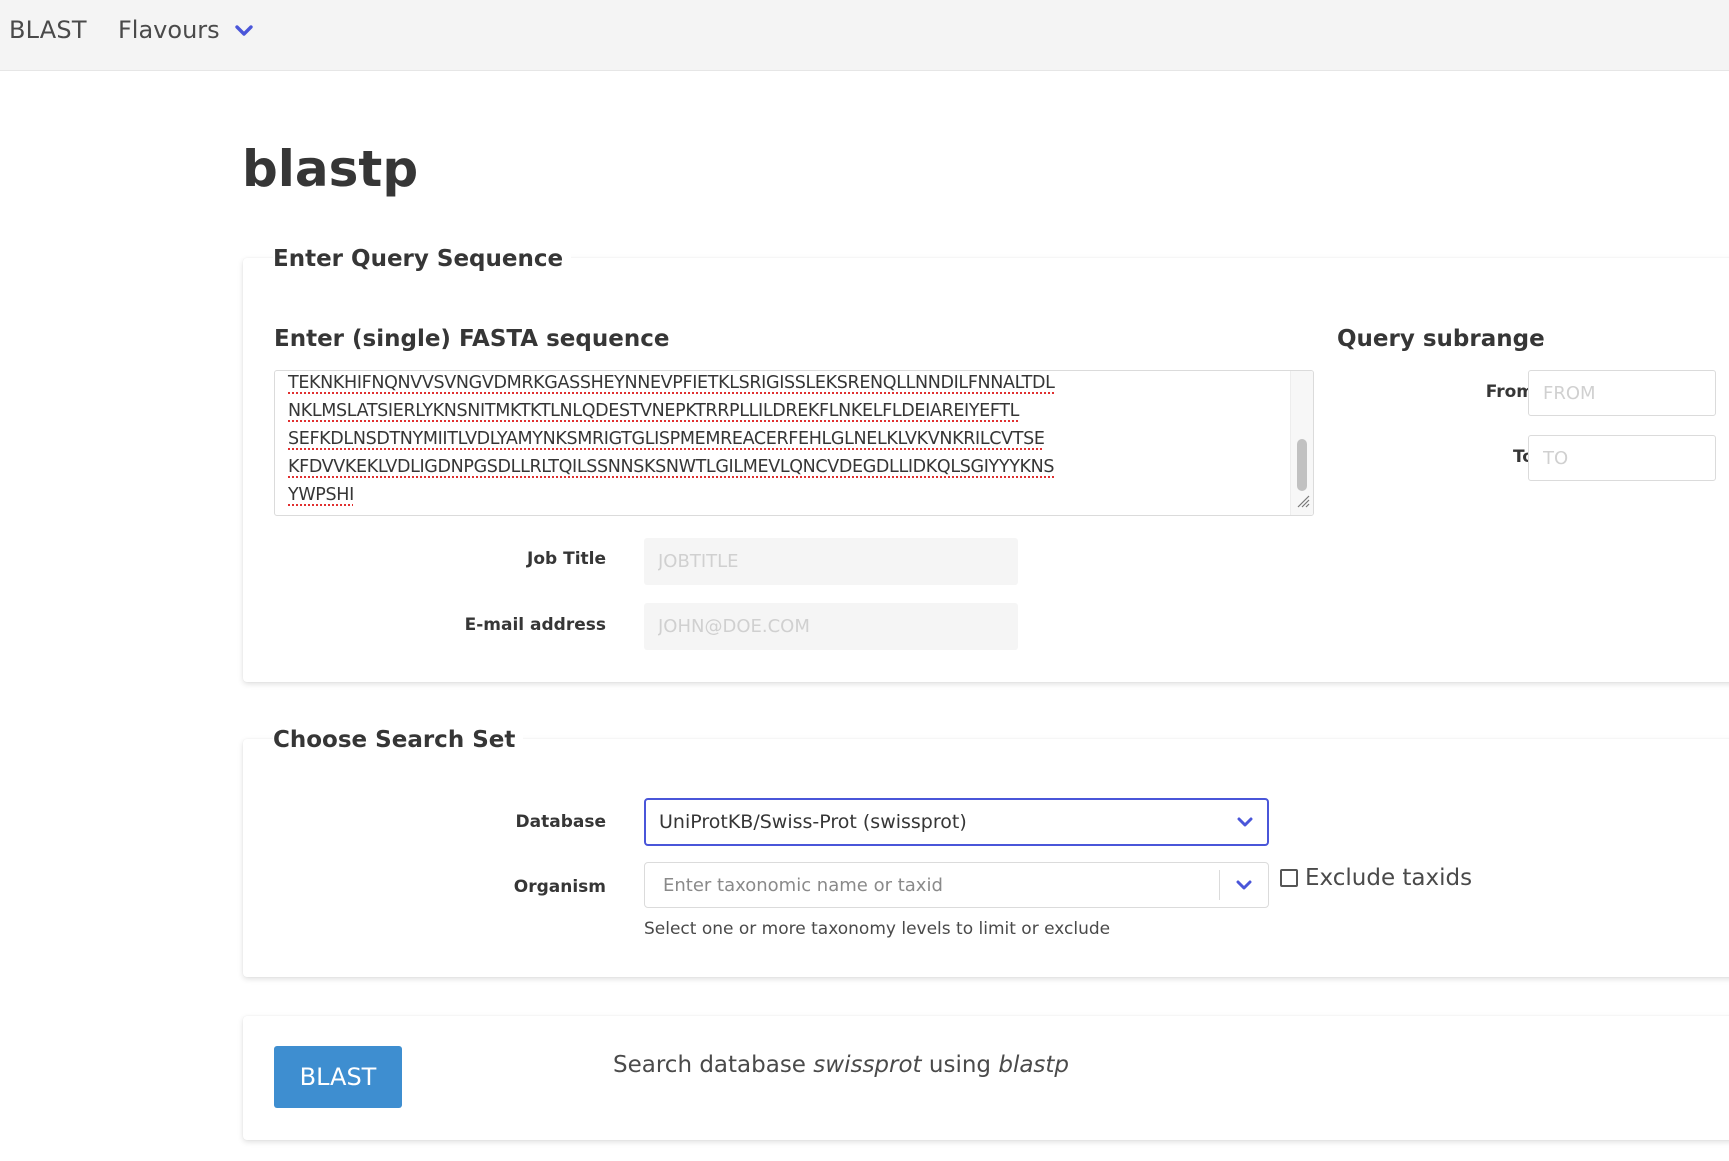  I want to click on email-label: E-mail address, so click(535, 625).